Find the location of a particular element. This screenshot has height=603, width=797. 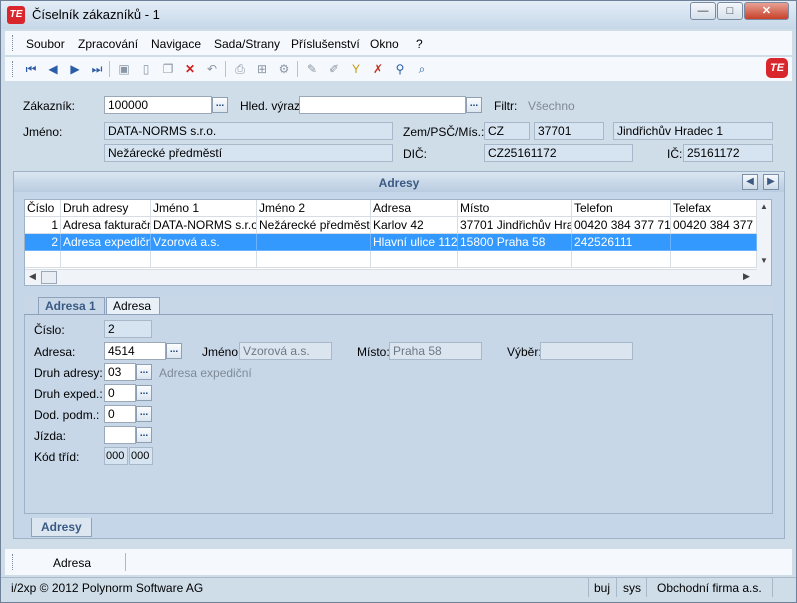

jizda-label: Jízda: is located at coordinates (50, 436).